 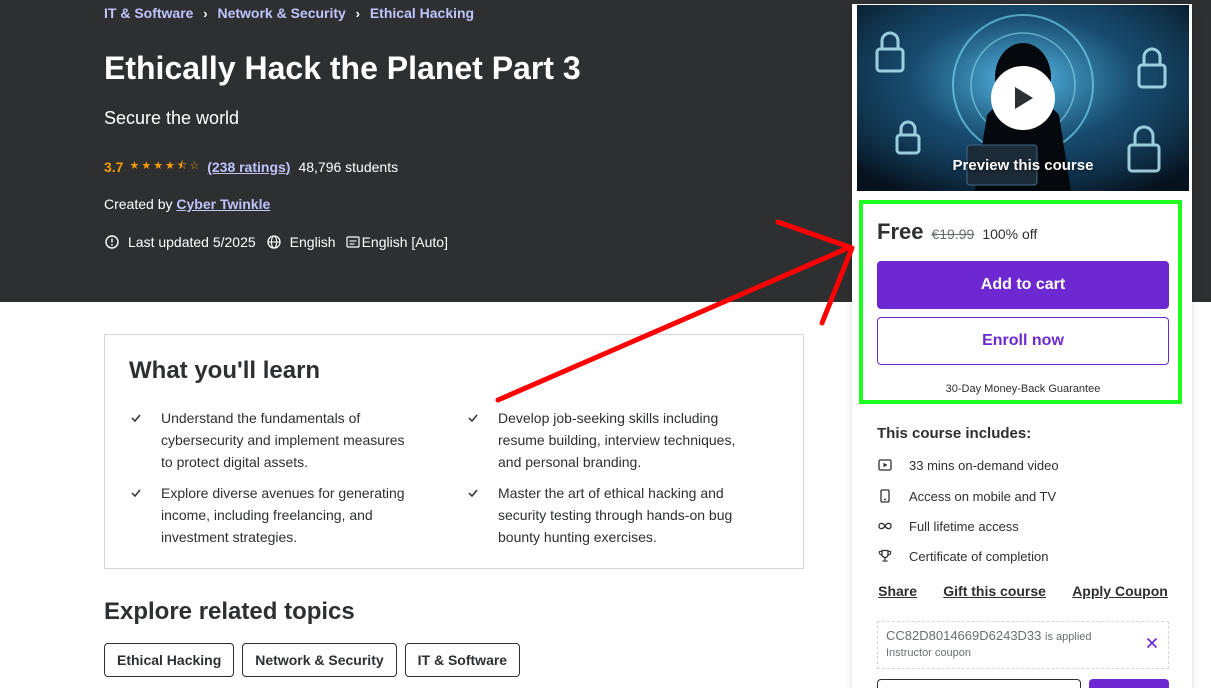 I want to click on breadcrumb-it-software: IT & Software, so click(x=148, y=13).